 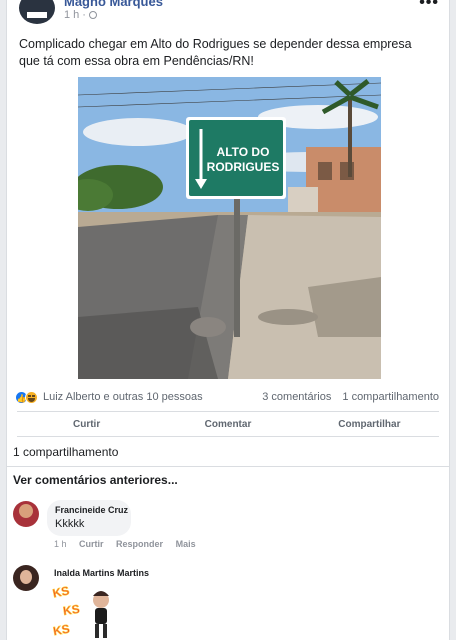 What do you see at coordinates (89, 518) in the screenshot?
I see `comment-bubble: Francineide Cruz Kkkkk` at bounding box center [89, 518].